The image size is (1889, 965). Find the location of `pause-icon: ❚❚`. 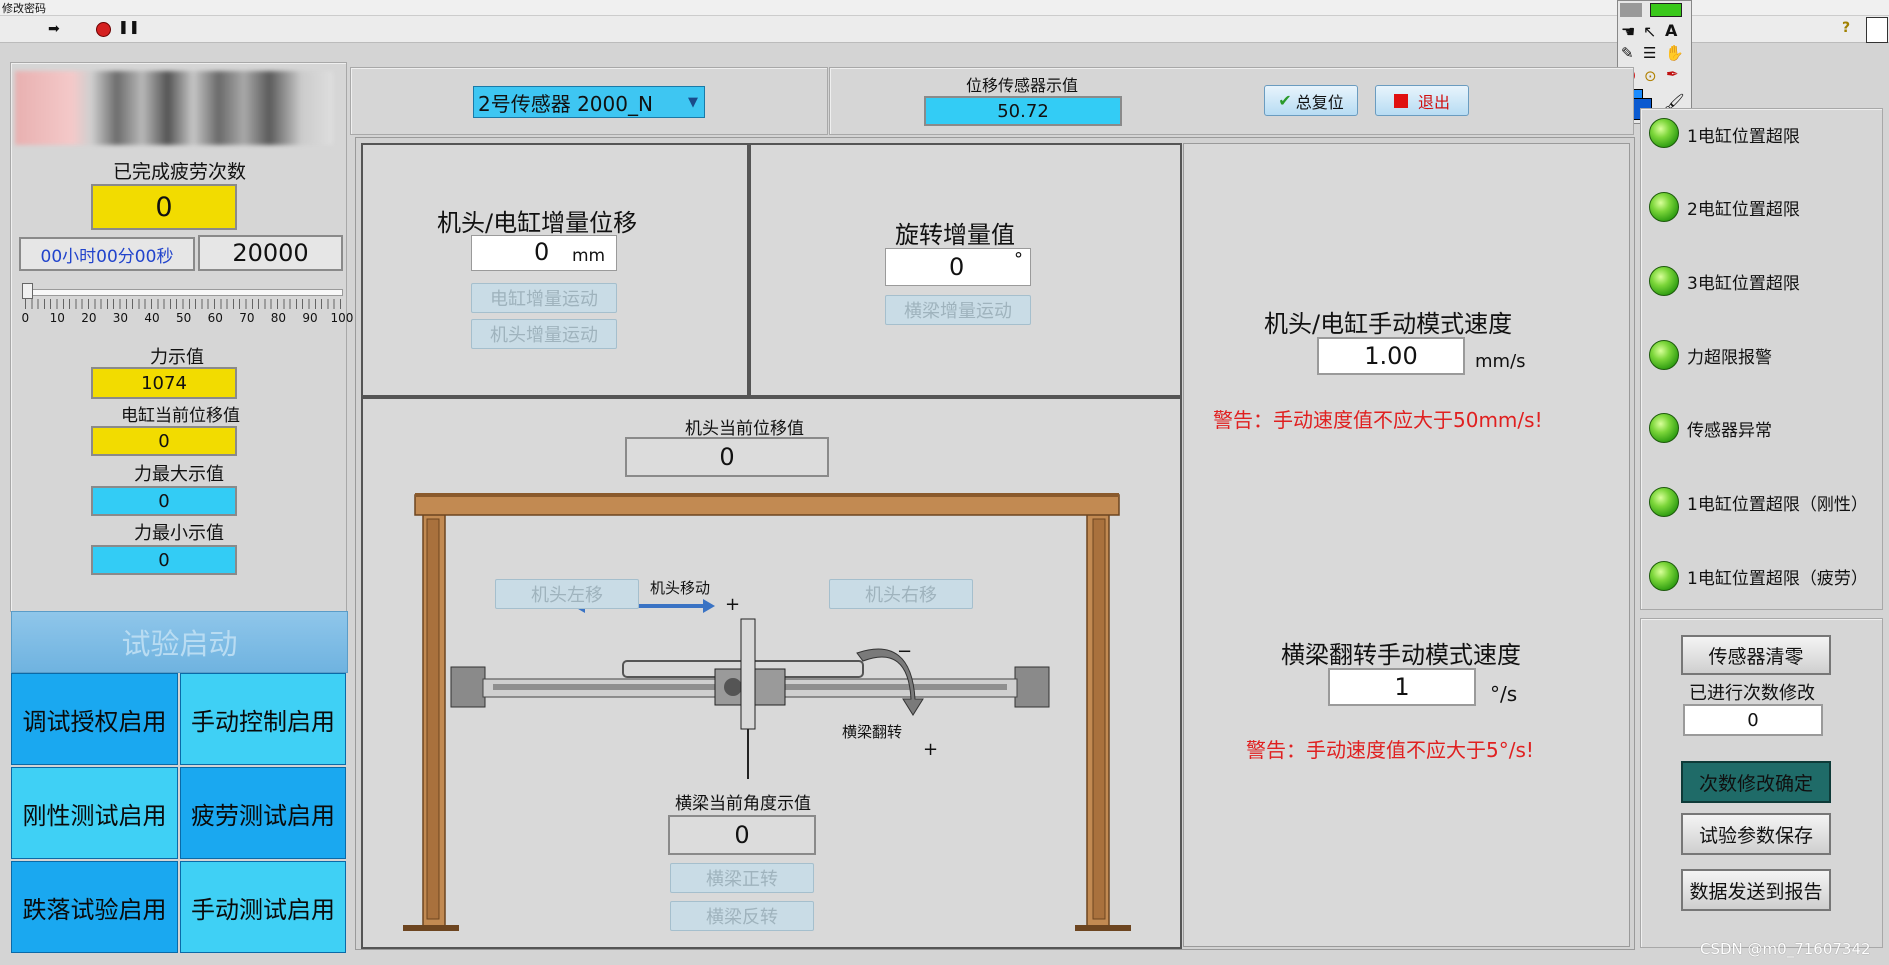

pause-icon: ❚❚ is located at coordinates (129, 27).